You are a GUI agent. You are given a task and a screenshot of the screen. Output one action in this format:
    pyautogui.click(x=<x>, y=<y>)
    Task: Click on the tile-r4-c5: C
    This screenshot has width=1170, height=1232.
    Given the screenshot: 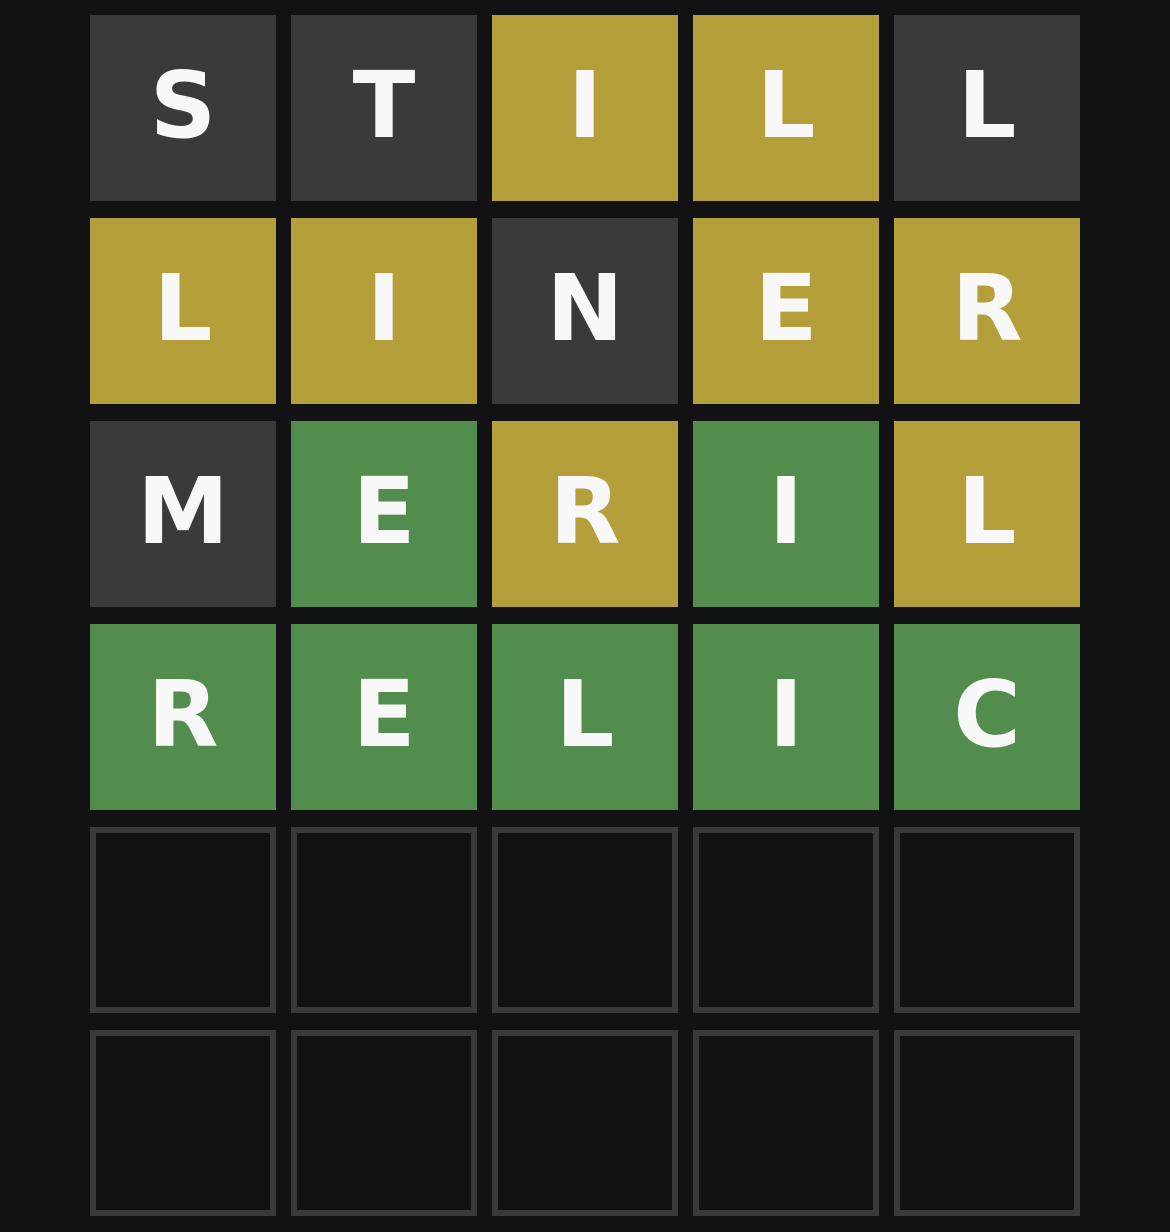 What is the action you would take?
    pyautogui.click(x=987, y=717)
    